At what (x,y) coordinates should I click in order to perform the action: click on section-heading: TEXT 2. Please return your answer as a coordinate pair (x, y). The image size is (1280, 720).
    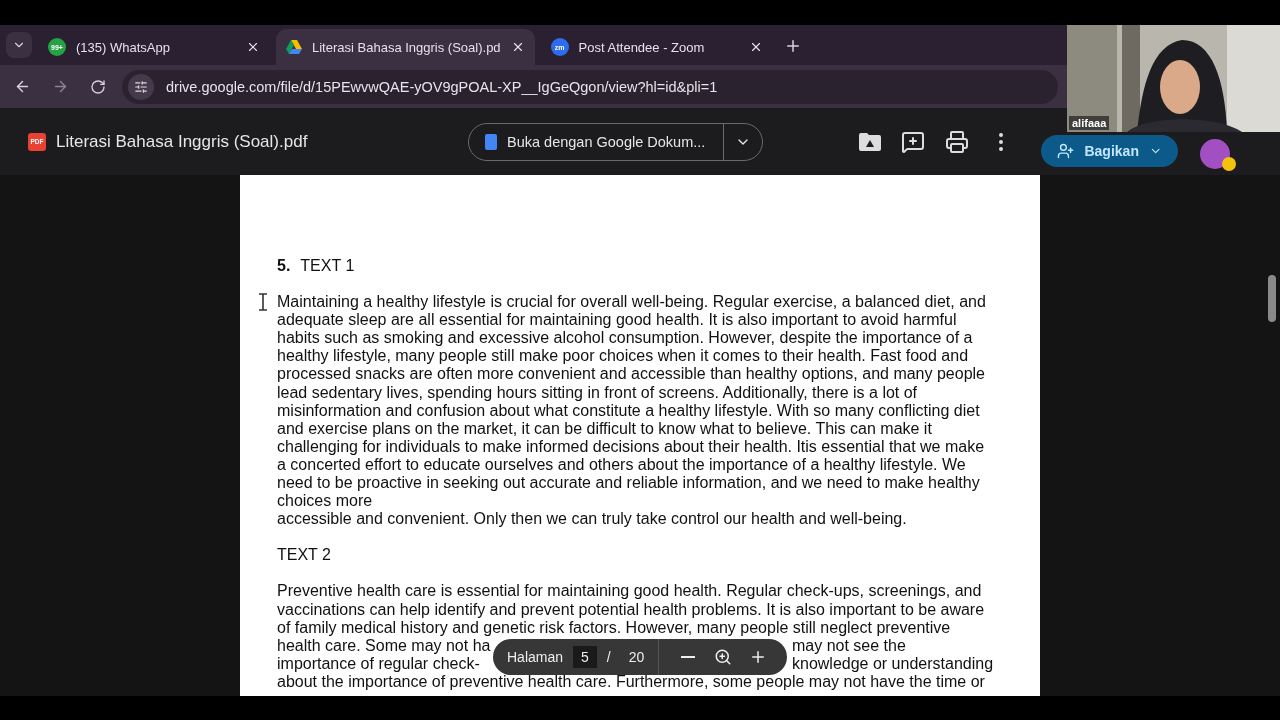
    Looking at the image, I should click on (304, 555).